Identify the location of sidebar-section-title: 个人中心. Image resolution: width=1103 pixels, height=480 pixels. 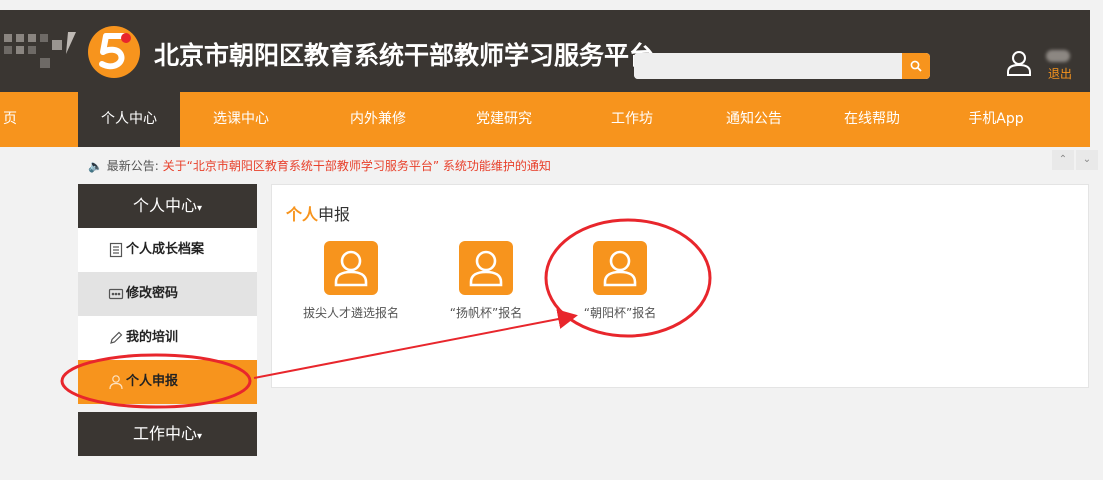
(164, 205).